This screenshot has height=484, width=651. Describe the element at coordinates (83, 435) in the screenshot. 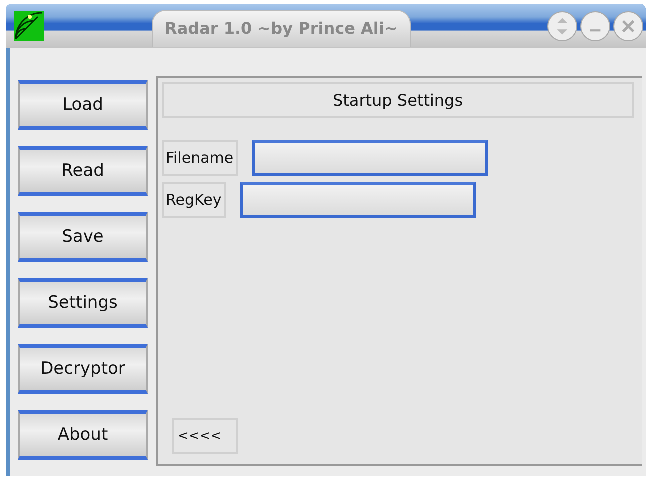

I see `sidebar-button: About` at that location.